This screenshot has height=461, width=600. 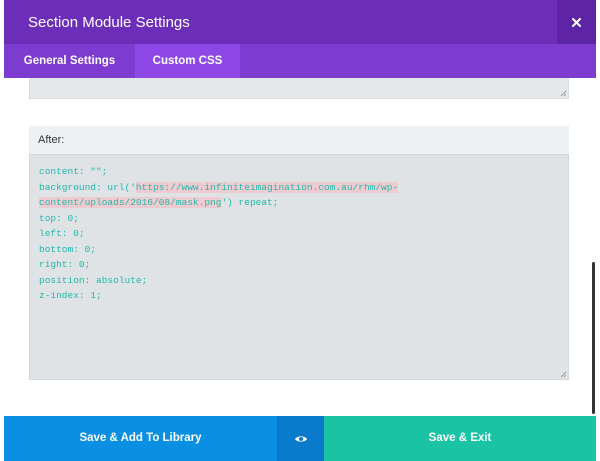 I want to click on save-add-to-library-button: Save & Add To Library, so click(x=140, y=438).